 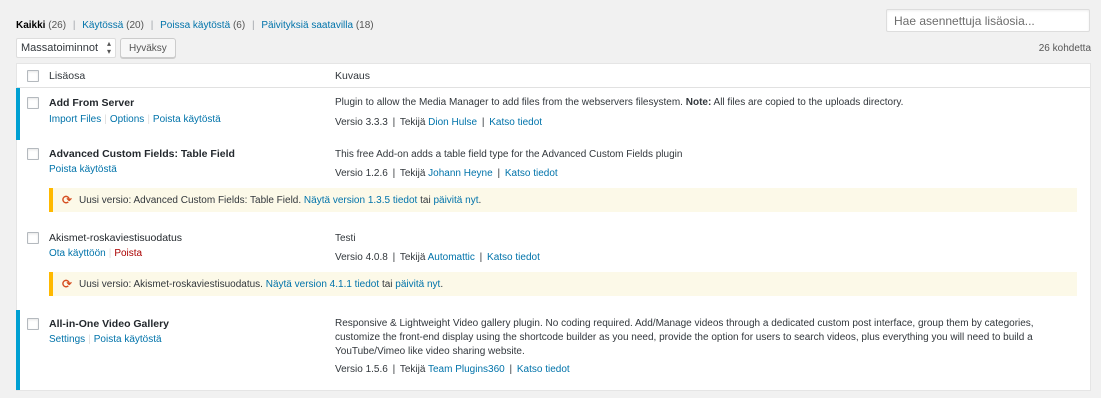 I want to click on action-delete: Poista, so click(x=128, y=253).